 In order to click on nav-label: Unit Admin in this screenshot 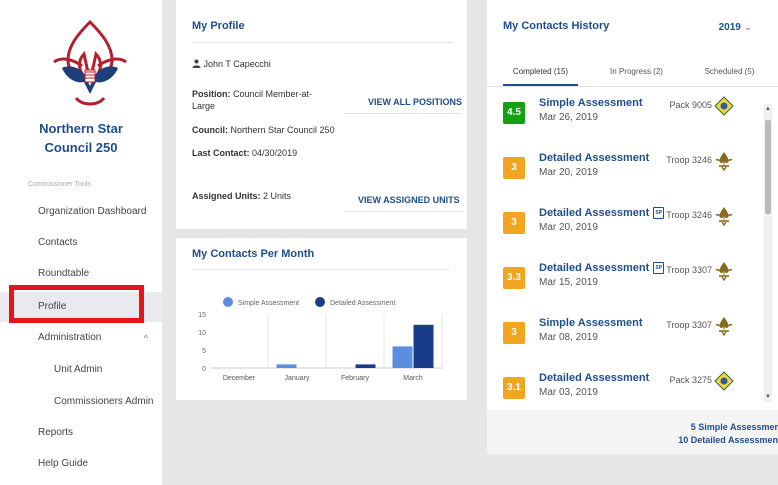, I will do `click(78, 369)`.